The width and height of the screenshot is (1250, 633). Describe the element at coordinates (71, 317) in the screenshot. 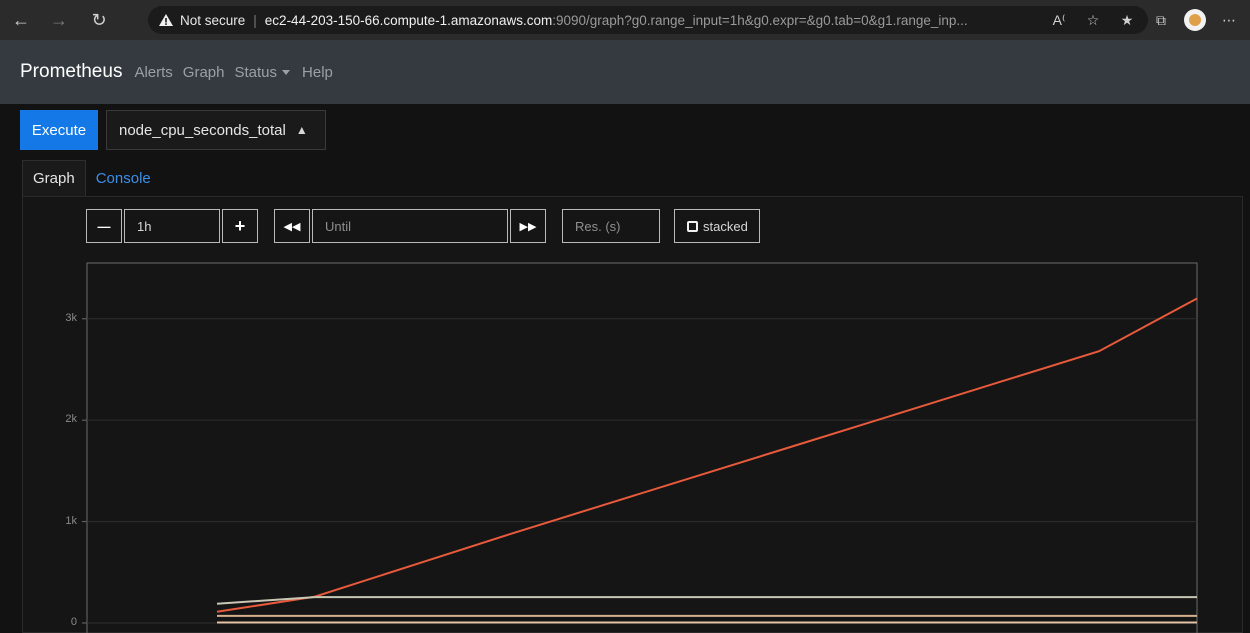

I see `y-tick-label: 3k` at that location.